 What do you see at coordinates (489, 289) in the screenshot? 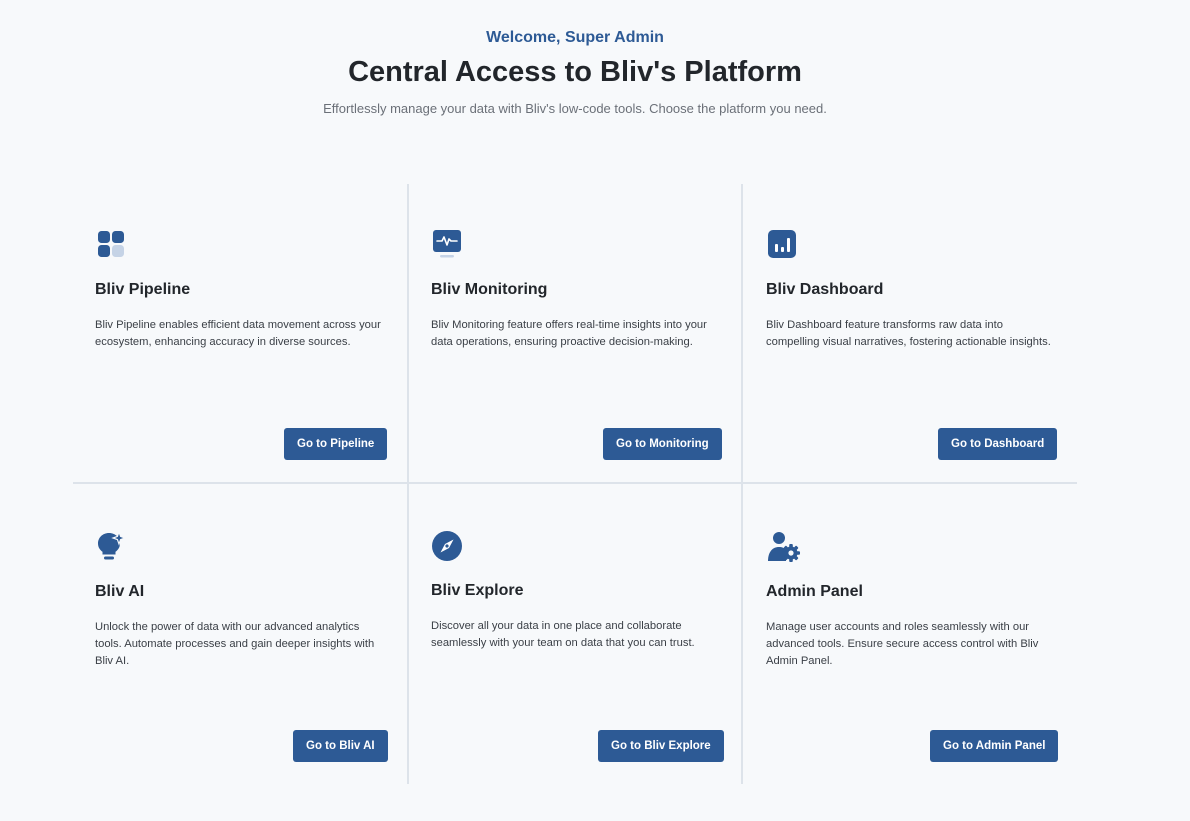
I see `card-title: Bliv Monitoring` at bounding box center [489, 289].